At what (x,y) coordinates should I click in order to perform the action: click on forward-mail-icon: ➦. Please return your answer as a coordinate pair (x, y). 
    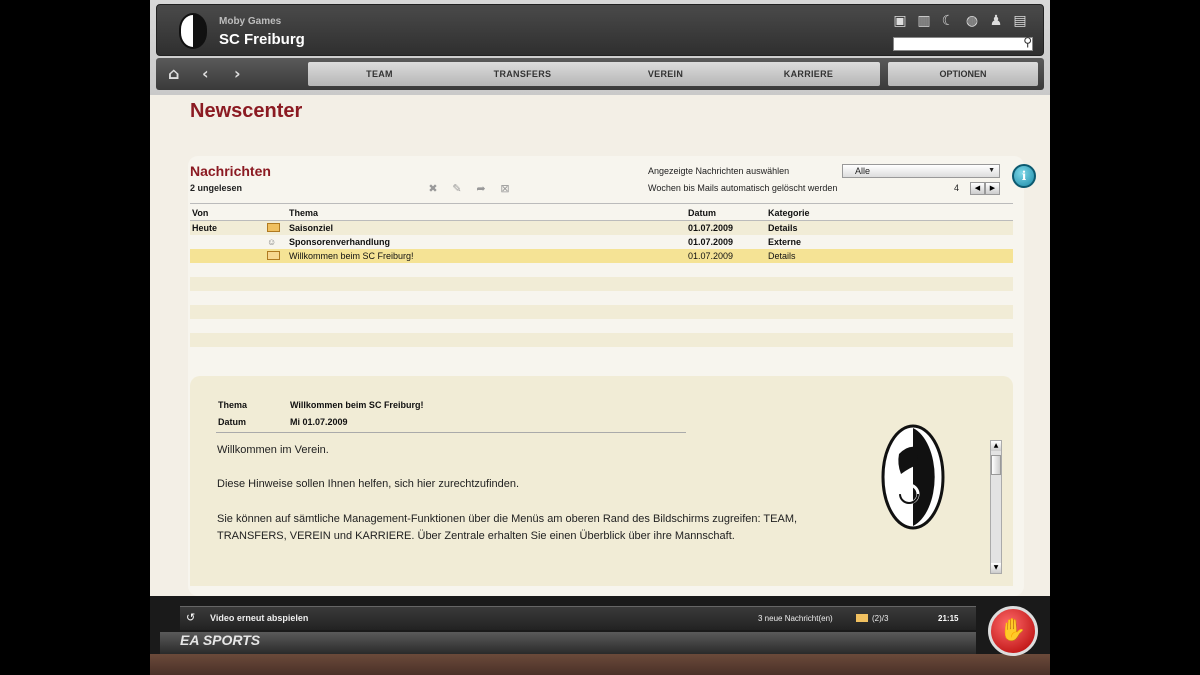
    Looking at the image, I should click on (481, 189).